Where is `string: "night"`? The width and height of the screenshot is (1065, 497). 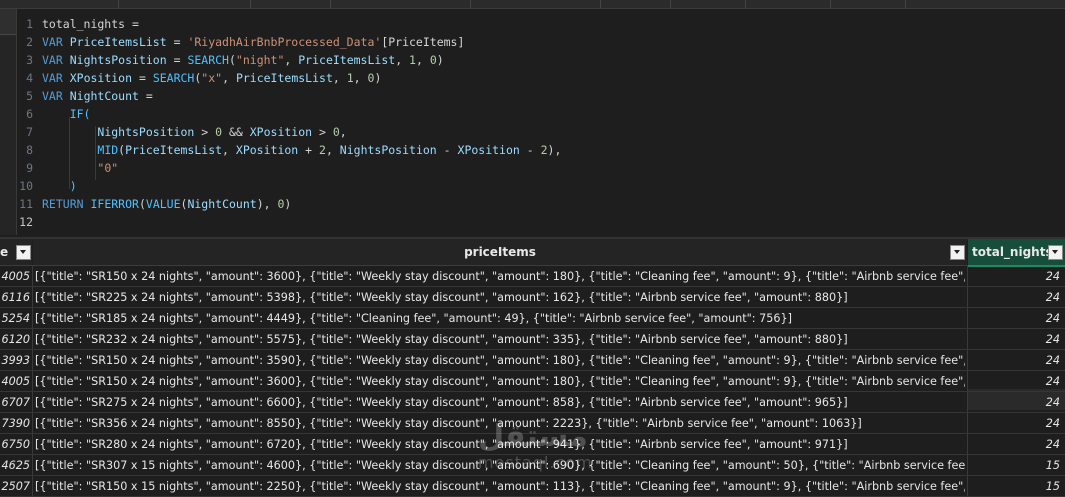
string: "night" is located at coordinates (260, 60).